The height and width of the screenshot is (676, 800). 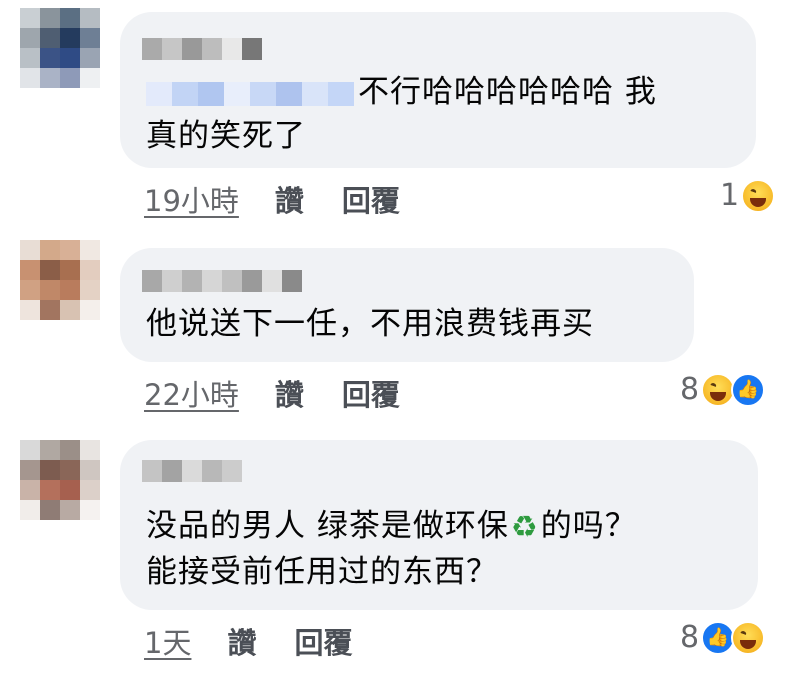 What do you see at coordinates (191, 199) in the screenshot?
I see `timestamp-link: 19小時` at bounding box center [191, 199].